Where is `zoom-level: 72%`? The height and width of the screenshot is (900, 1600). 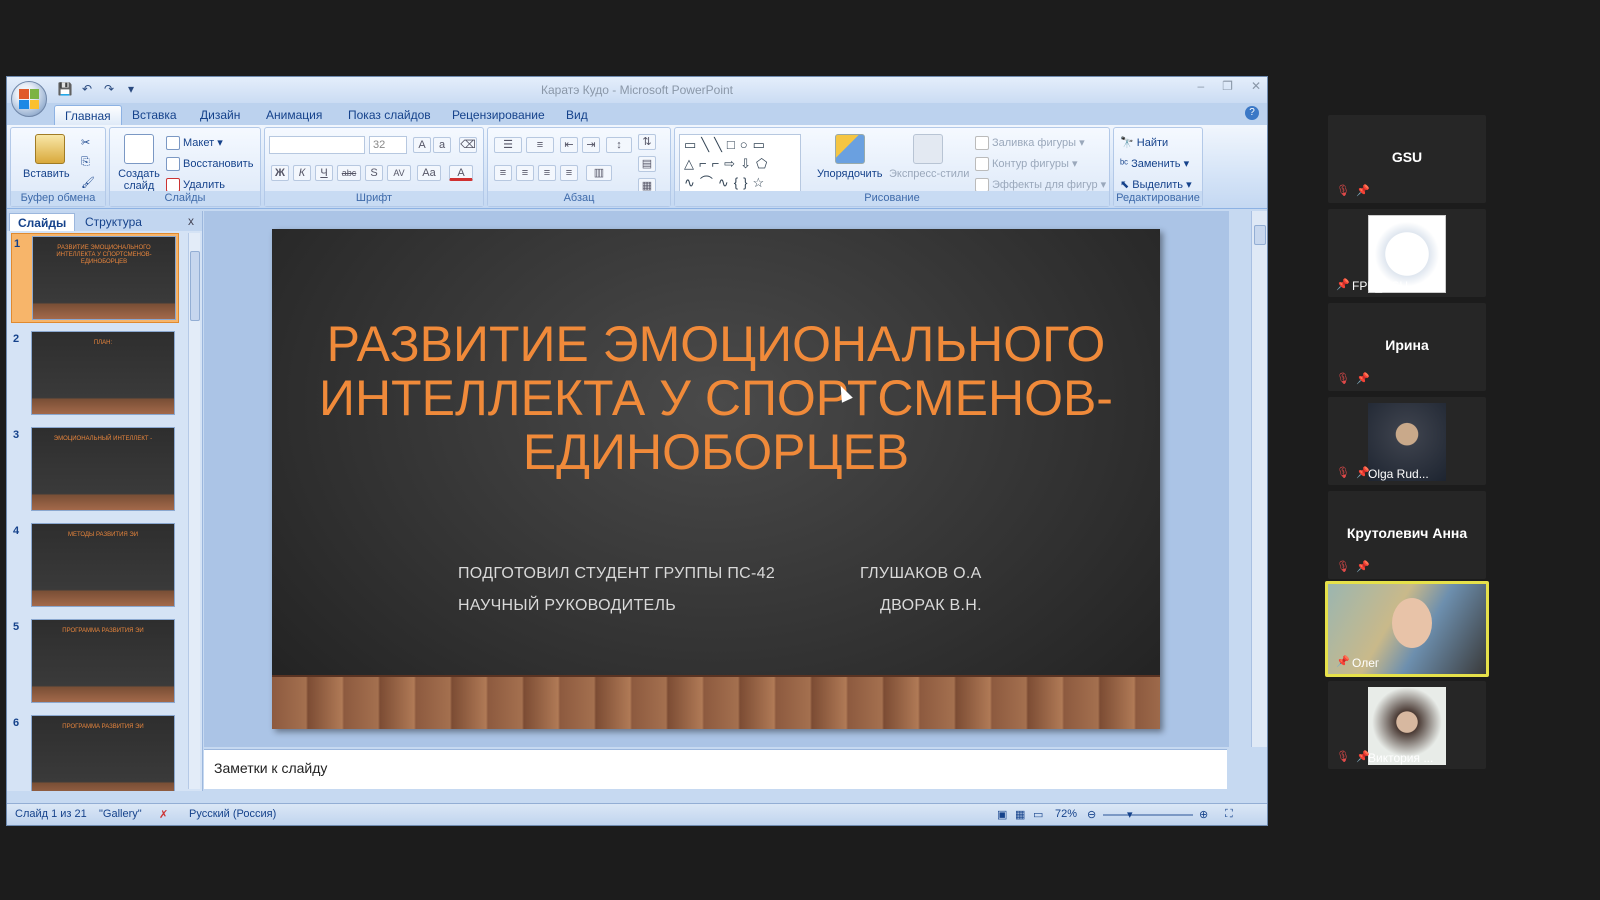
zoom-level: 72% is located at coordinates (1066, 814).